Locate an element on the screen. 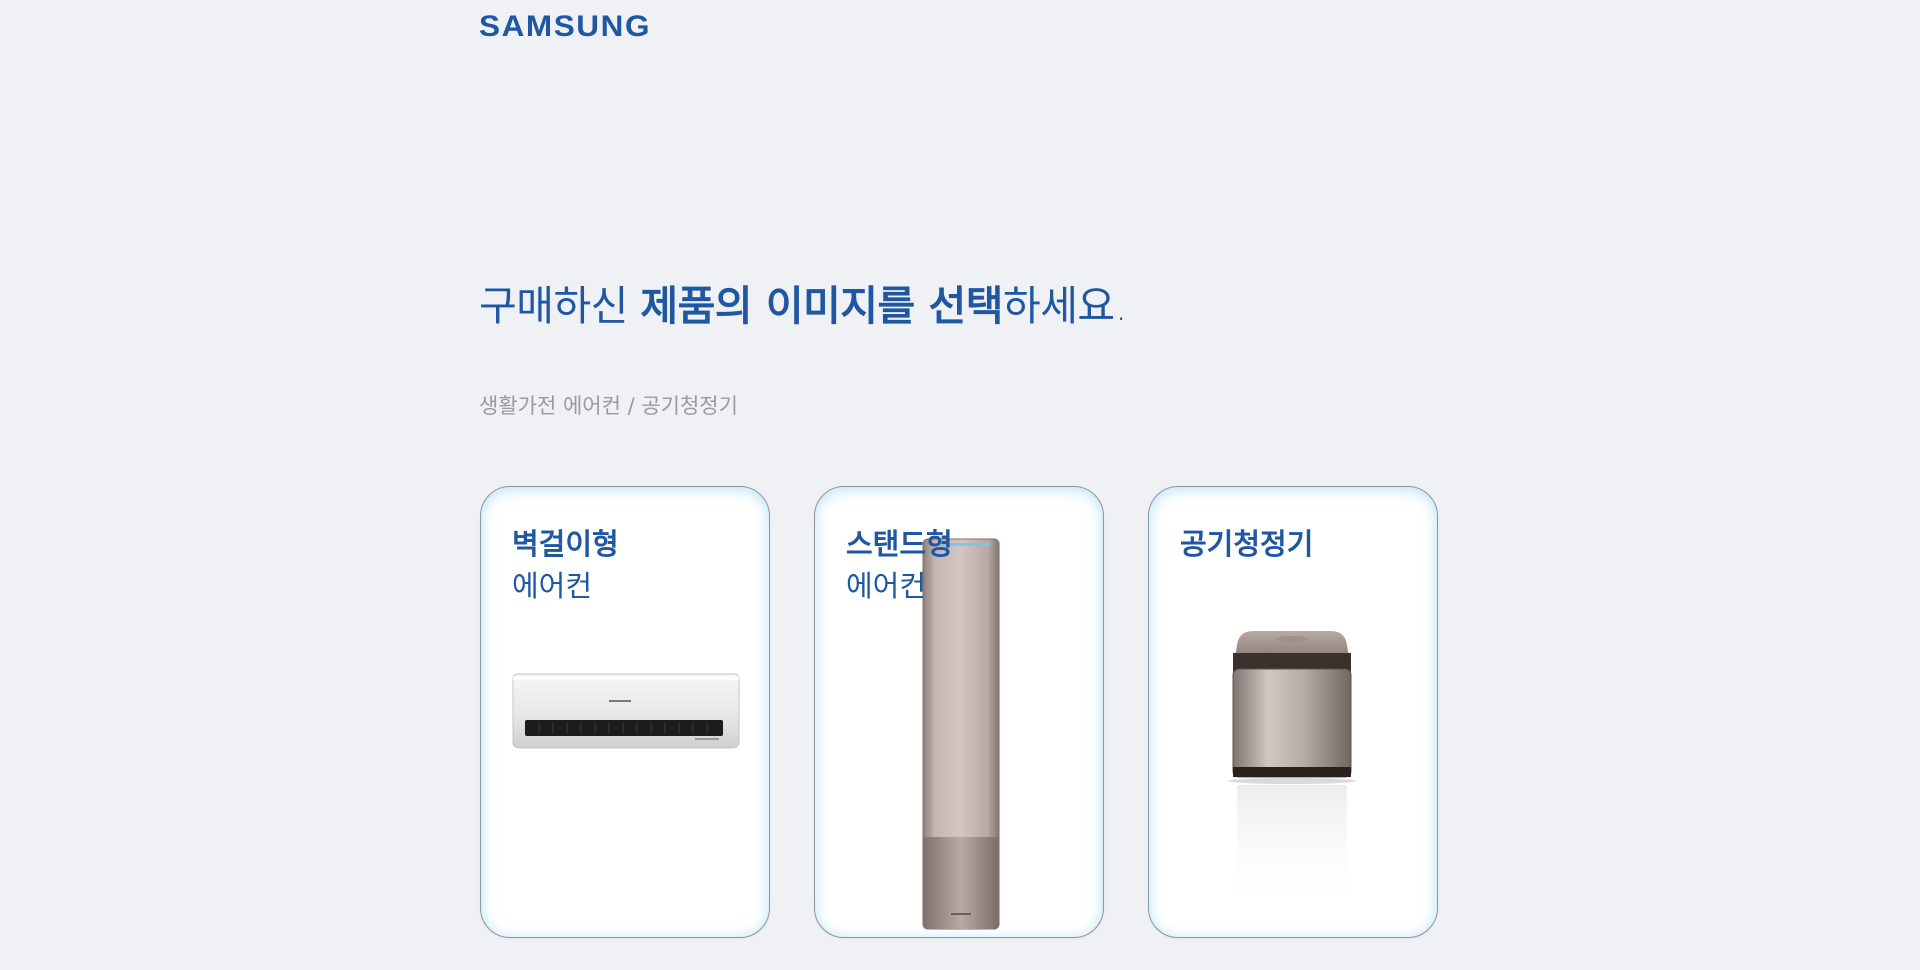 This screenshot has height=970, width=1920. air-purifier-image is located at coordinates (1292, 772).